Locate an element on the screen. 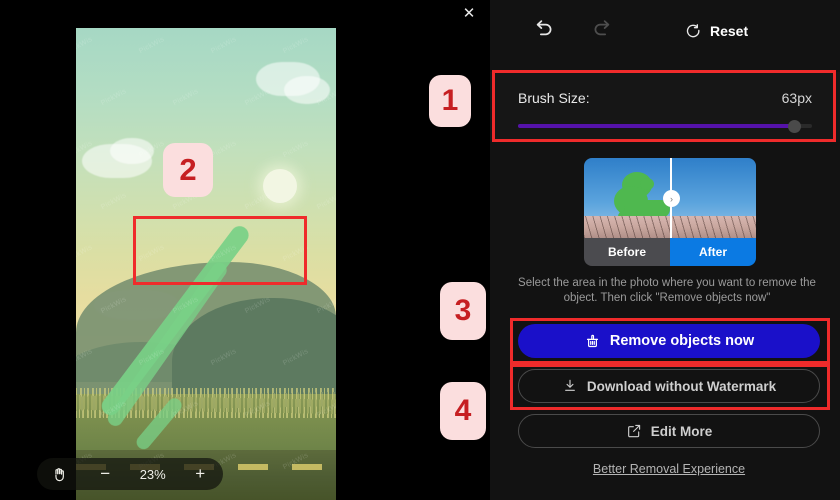  edit-square-icon is located at coordinates (634, 431).